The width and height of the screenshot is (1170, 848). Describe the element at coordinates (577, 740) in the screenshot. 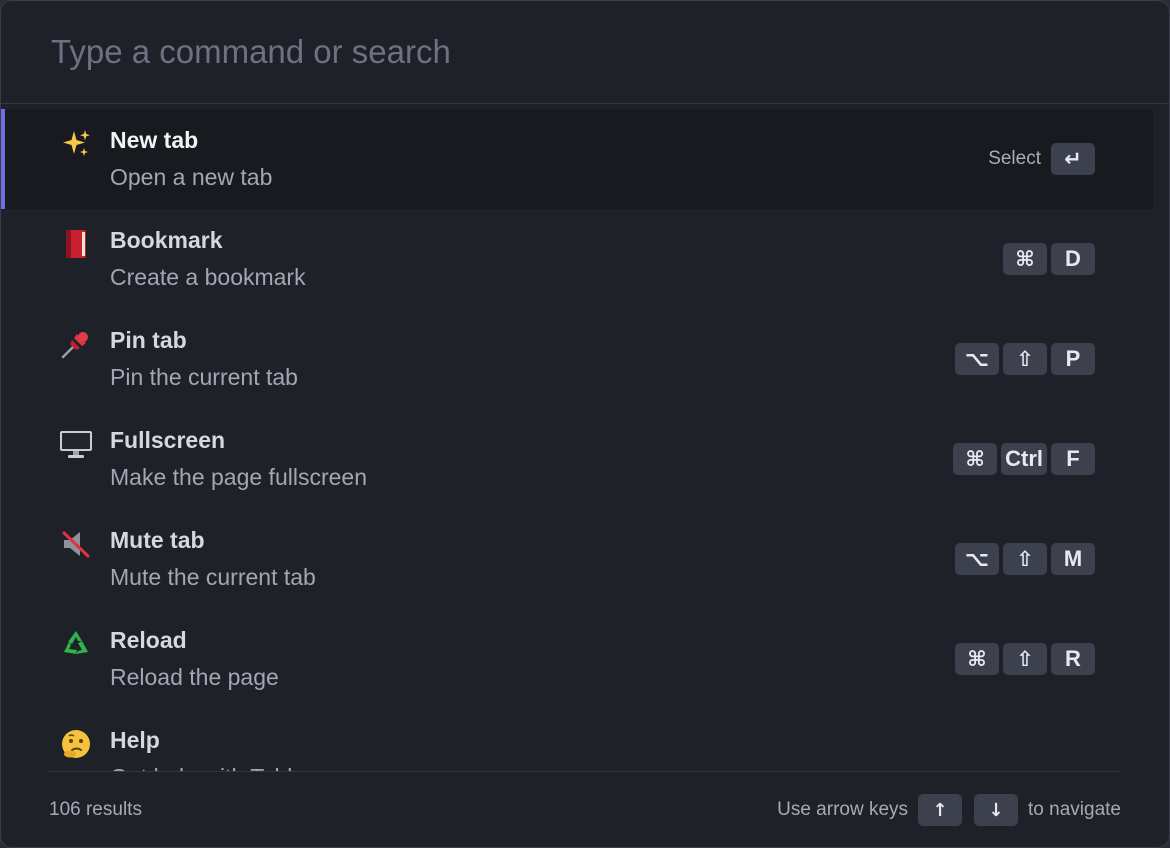

I see `command-item-help: Help Get help with Tabby` at that location.